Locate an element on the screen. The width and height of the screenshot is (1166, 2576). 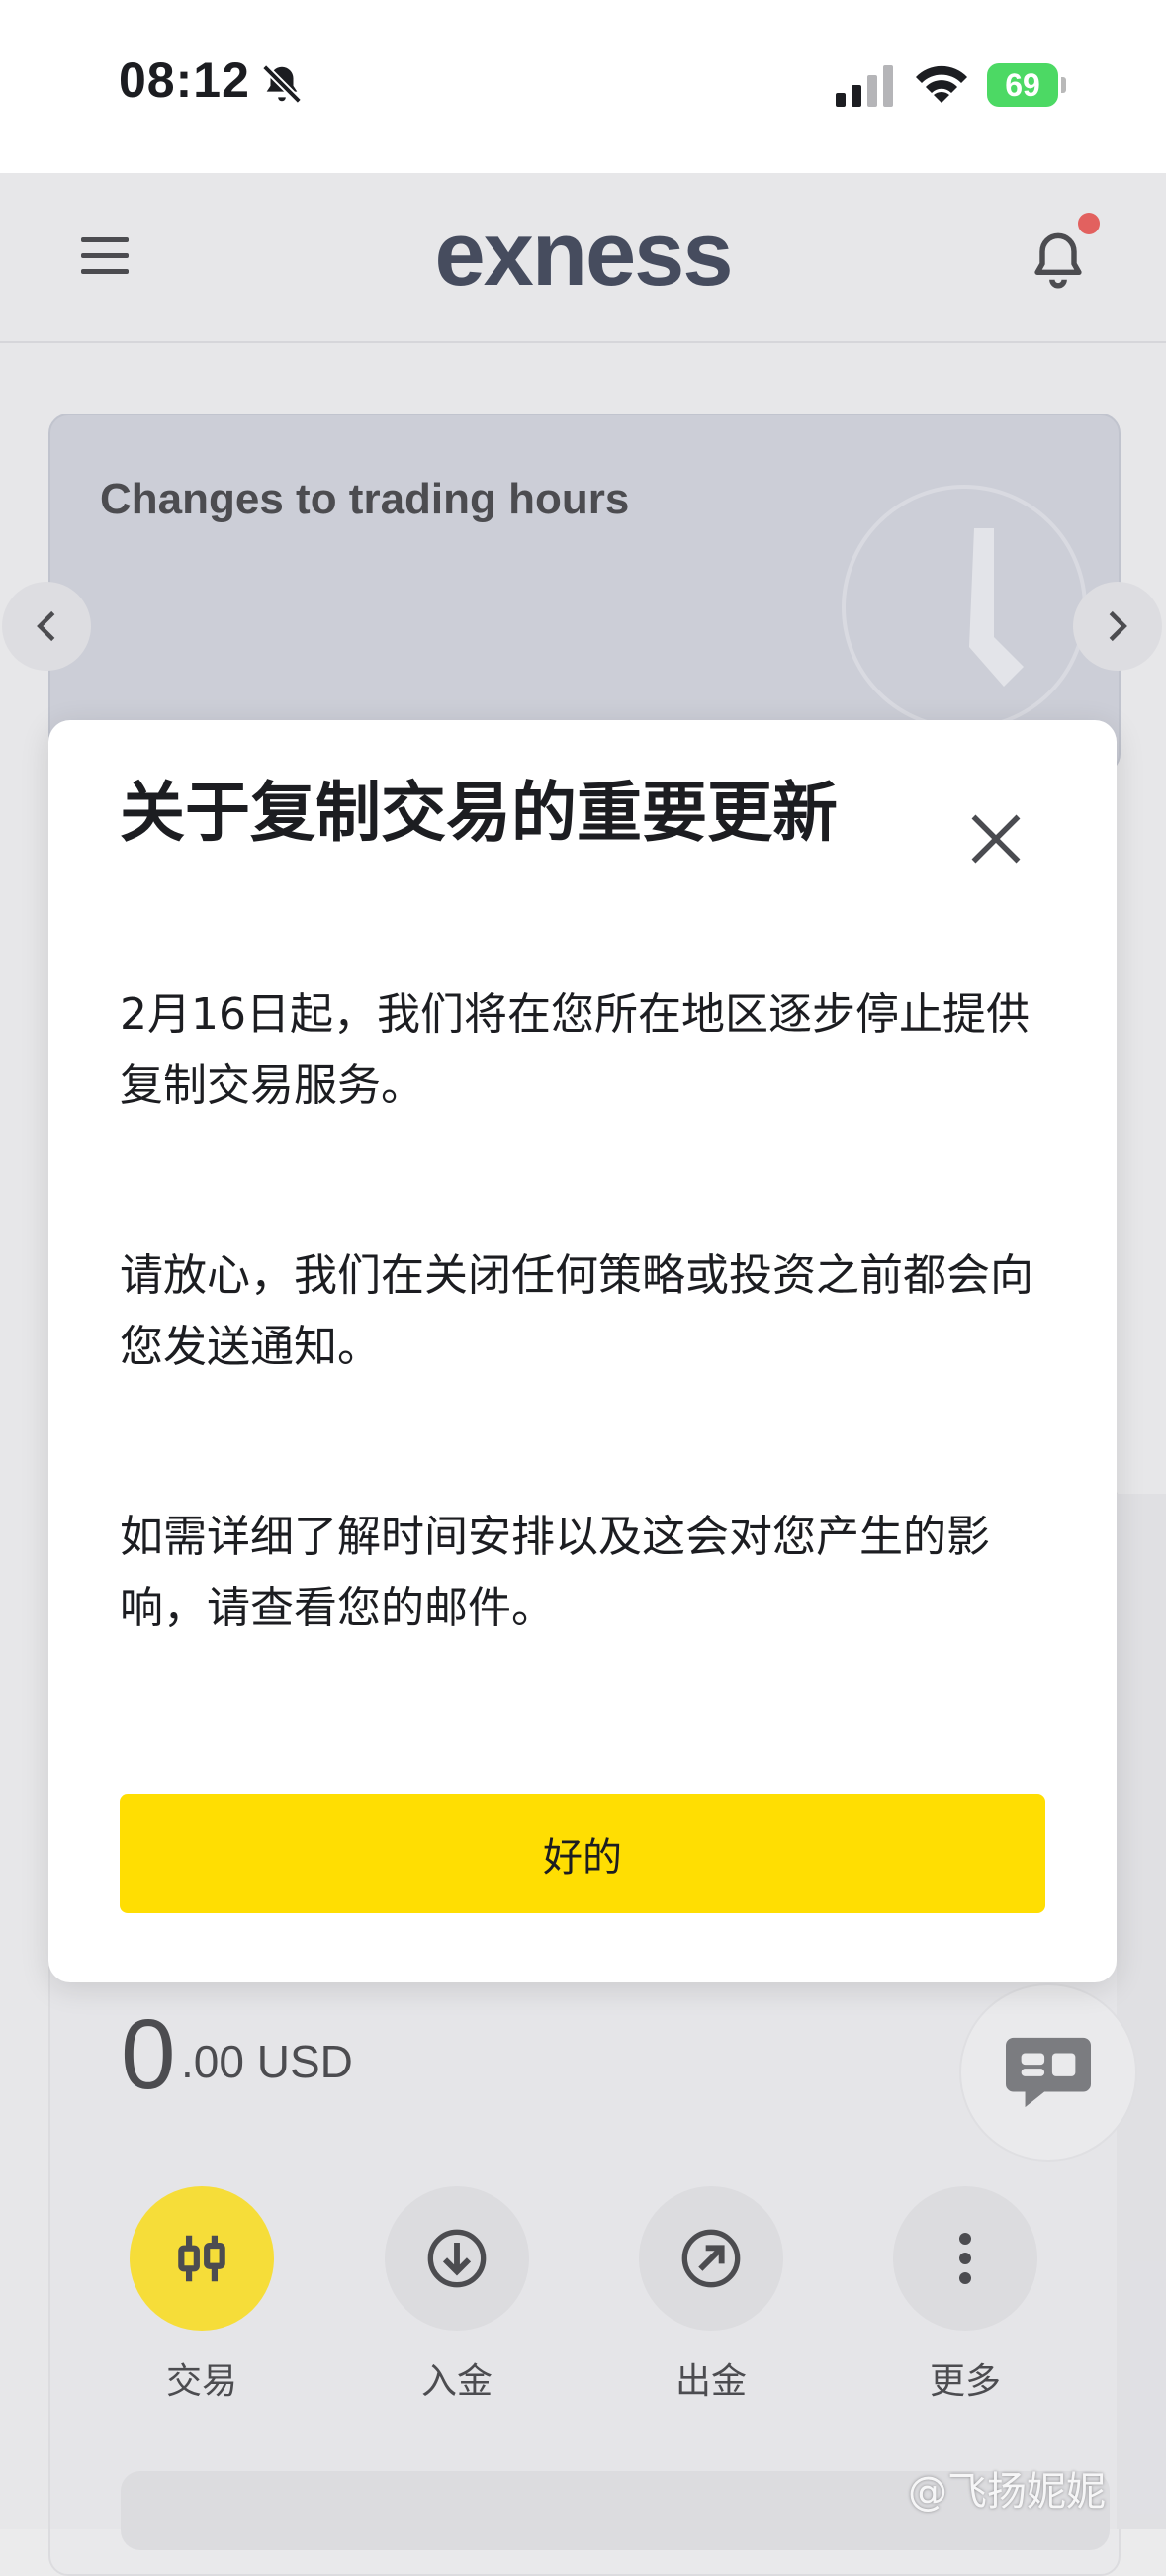
dialog-title: 关于复制交易的重要更新 is located at coordinates (479, 813).